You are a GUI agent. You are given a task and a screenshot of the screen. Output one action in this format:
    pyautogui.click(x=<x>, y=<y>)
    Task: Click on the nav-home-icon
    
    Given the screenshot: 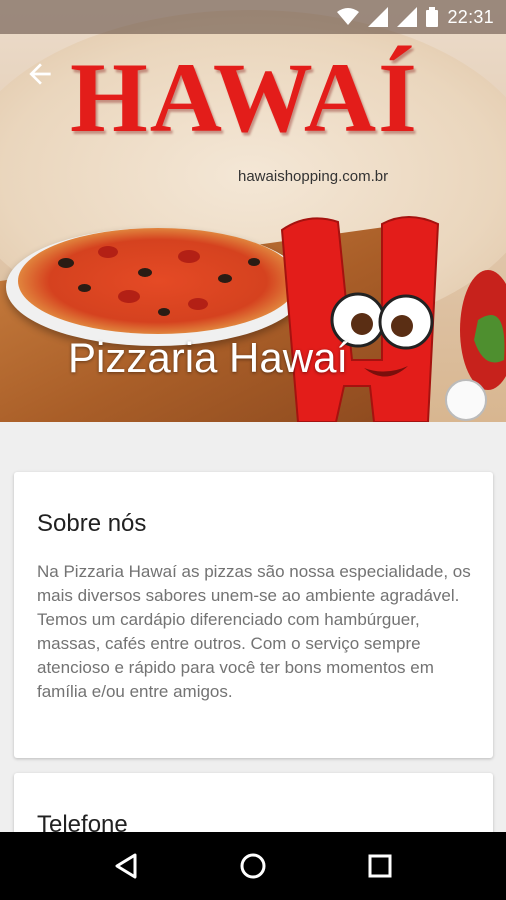 What is the action you would take?
    pyautogui.click(x=253, y=866)
    